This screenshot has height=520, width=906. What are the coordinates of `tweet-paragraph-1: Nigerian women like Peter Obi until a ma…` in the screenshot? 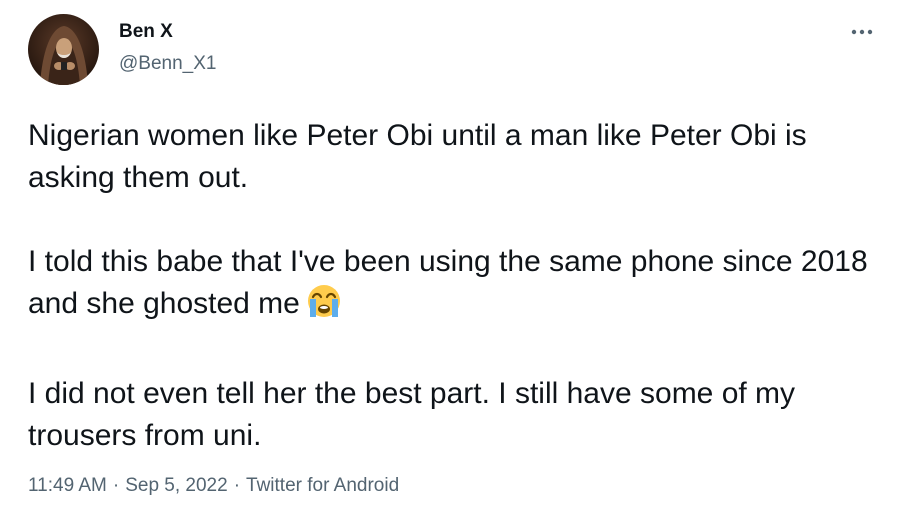 It's located at (417, 156).